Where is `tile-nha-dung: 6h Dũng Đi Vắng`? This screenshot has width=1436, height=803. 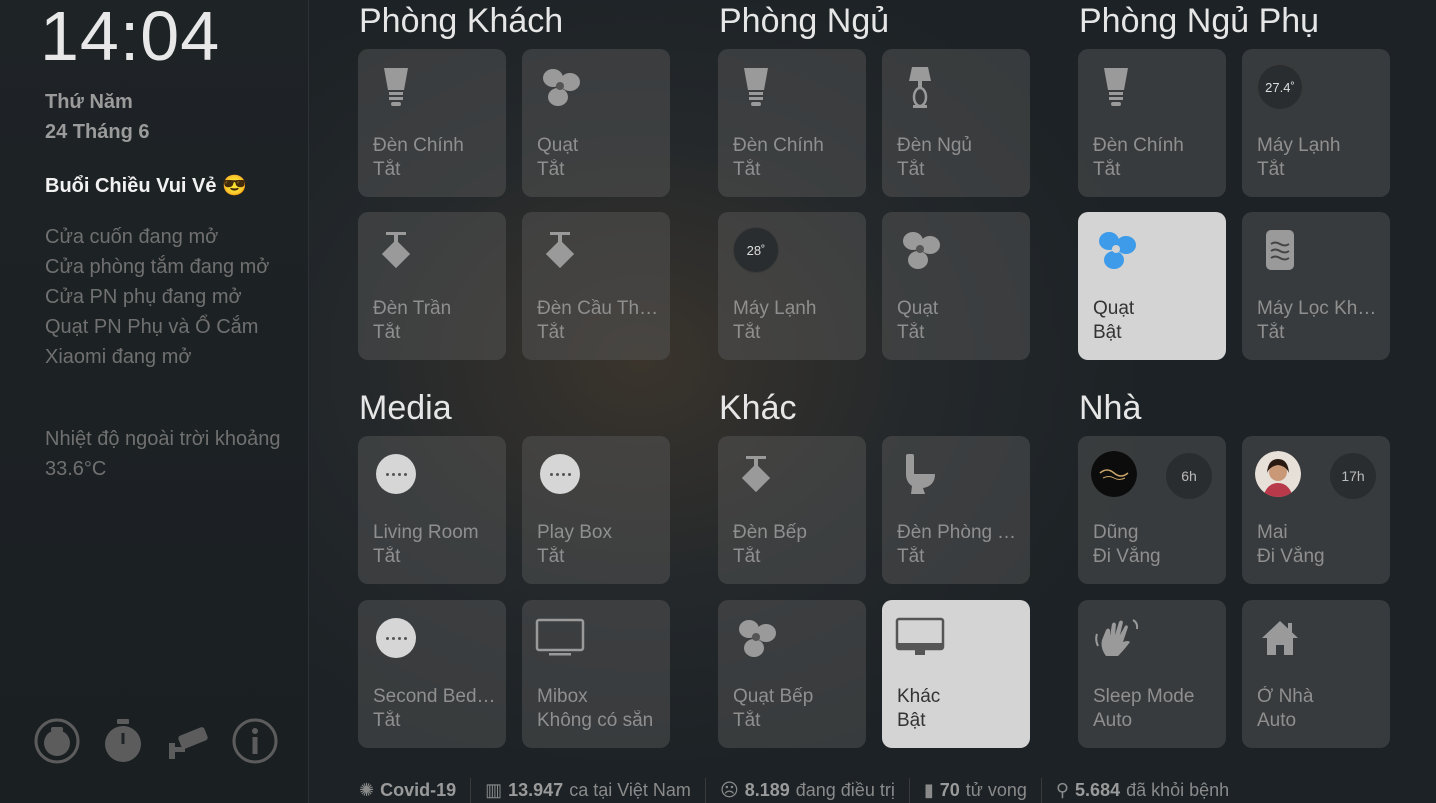 tile-nha-dung: 6h Dũng Đi Vắng is located at coordinates (1152, 510).